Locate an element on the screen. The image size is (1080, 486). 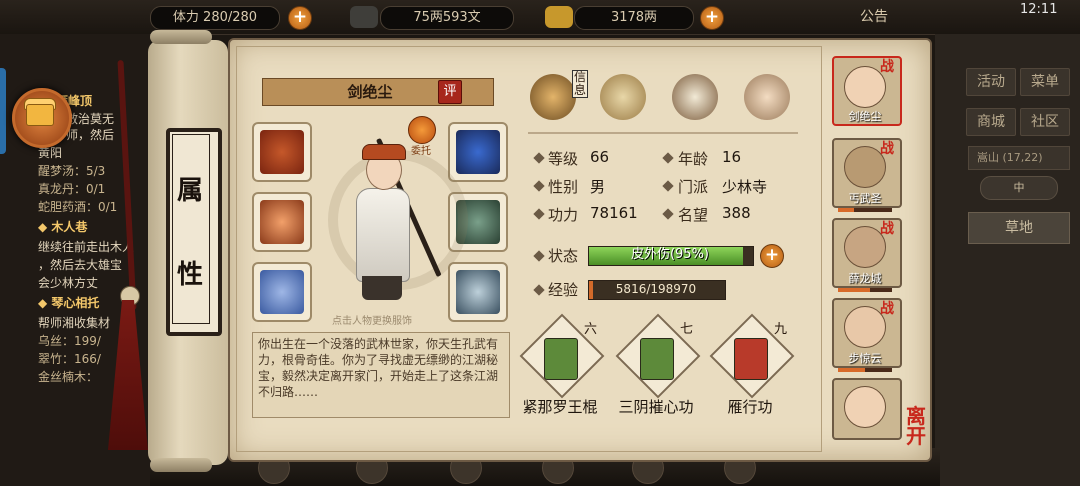
stamina-add-button: + is located at coordinates (300, 18).